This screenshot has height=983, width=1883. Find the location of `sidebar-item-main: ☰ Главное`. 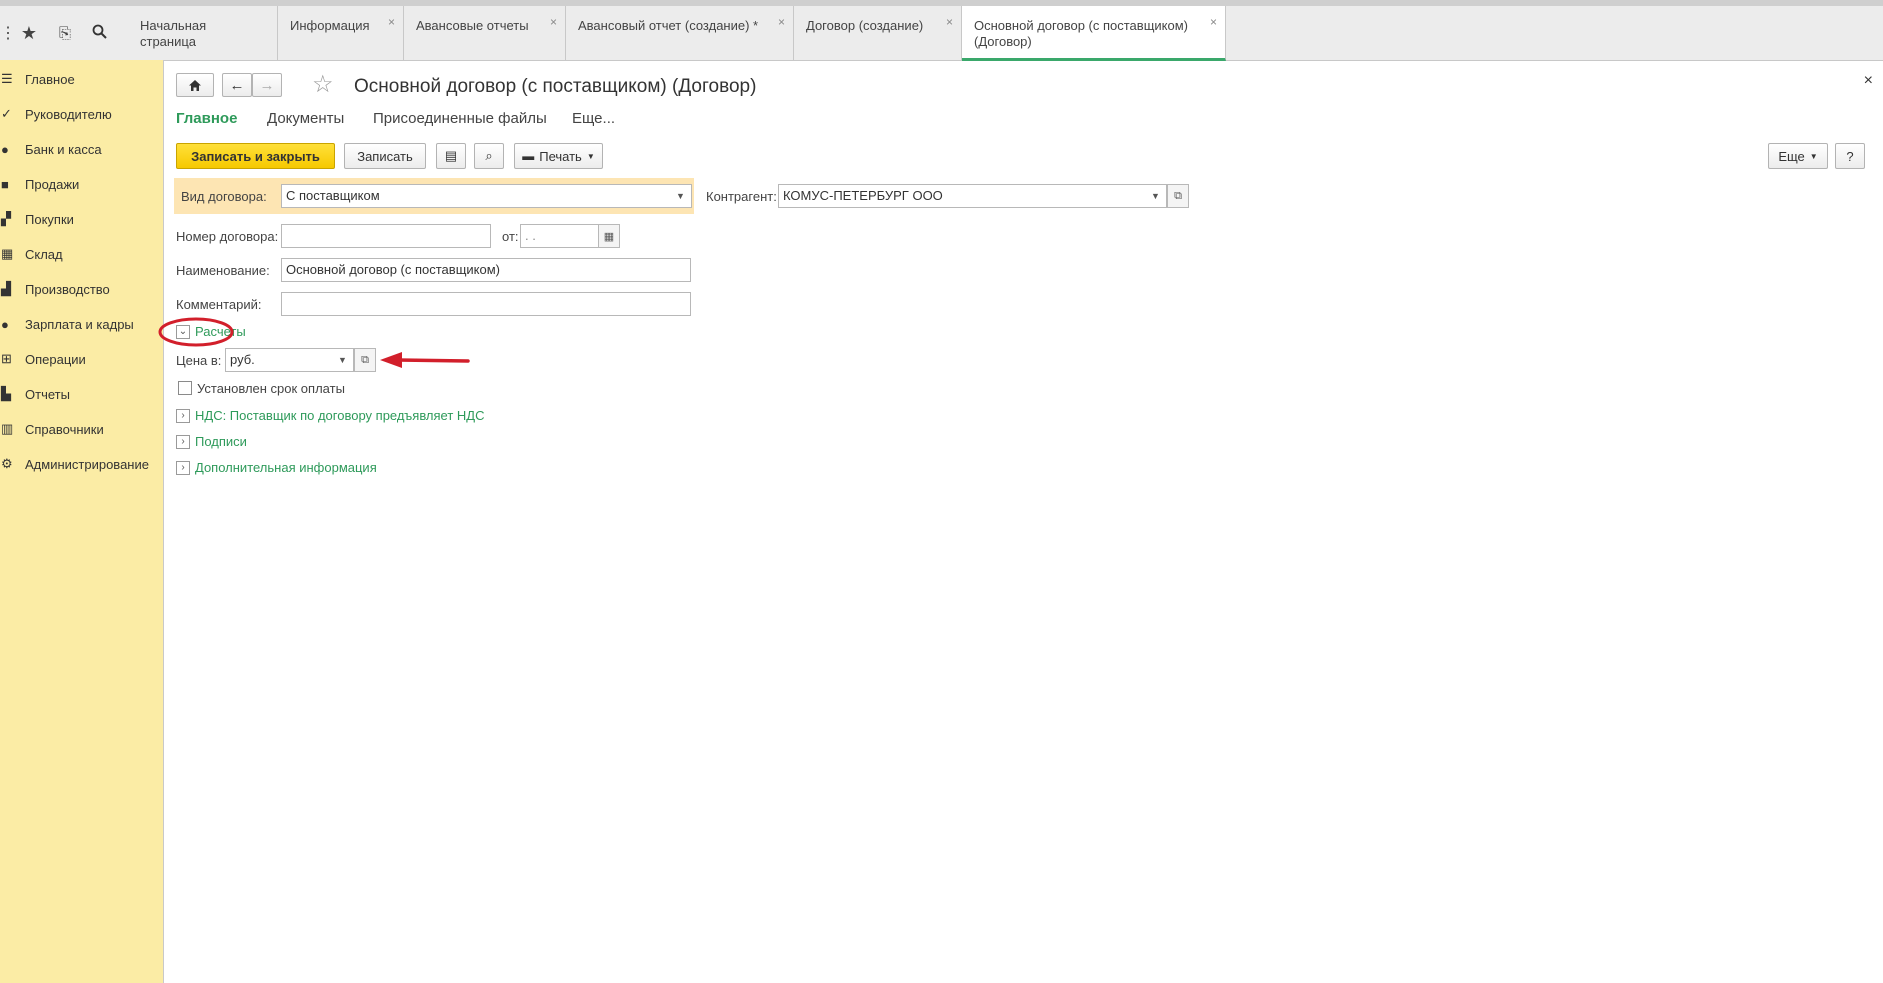

sidebar-item-main: ☰ Главное is located at coordinates (81, 79).